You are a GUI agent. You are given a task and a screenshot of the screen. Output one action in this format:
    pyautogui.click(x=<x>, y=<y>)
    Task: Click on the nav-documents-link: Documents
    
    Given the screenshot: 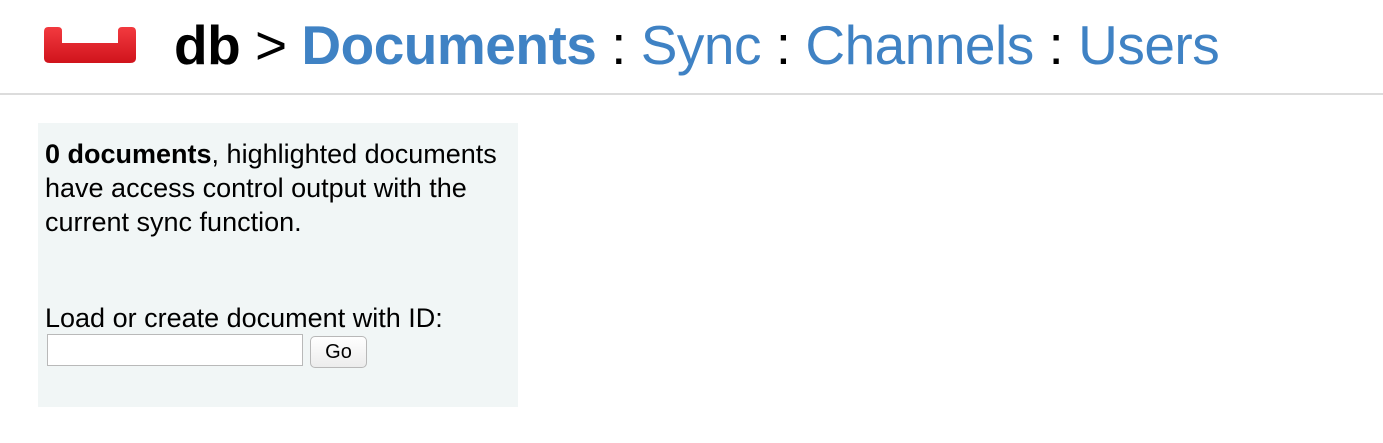 What is the action you would take?
    pyautogui.click(x=449, y=45)
    